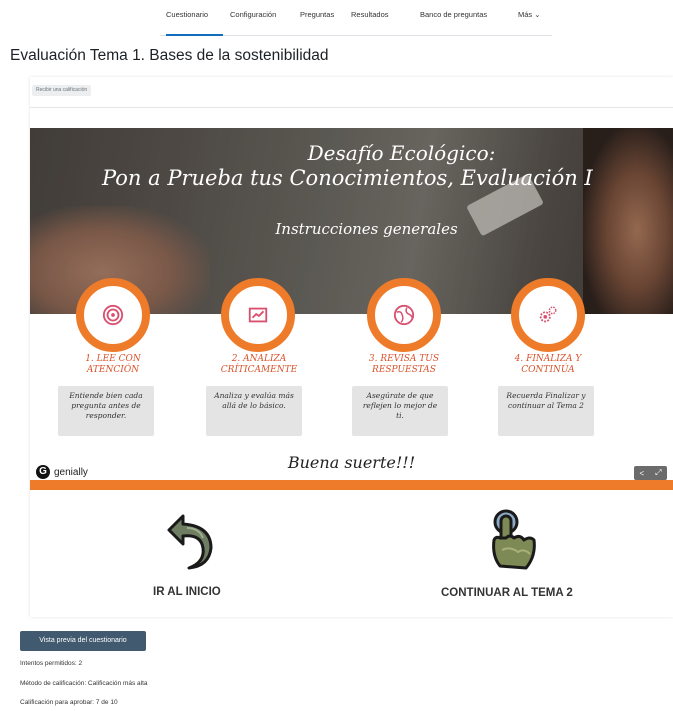 The image size is (673, 711). Describe the element at coordinates (254, 411) in the screenshot. I see `step2-text: Analiza y evalúa más allá de lo básico.` at that location.